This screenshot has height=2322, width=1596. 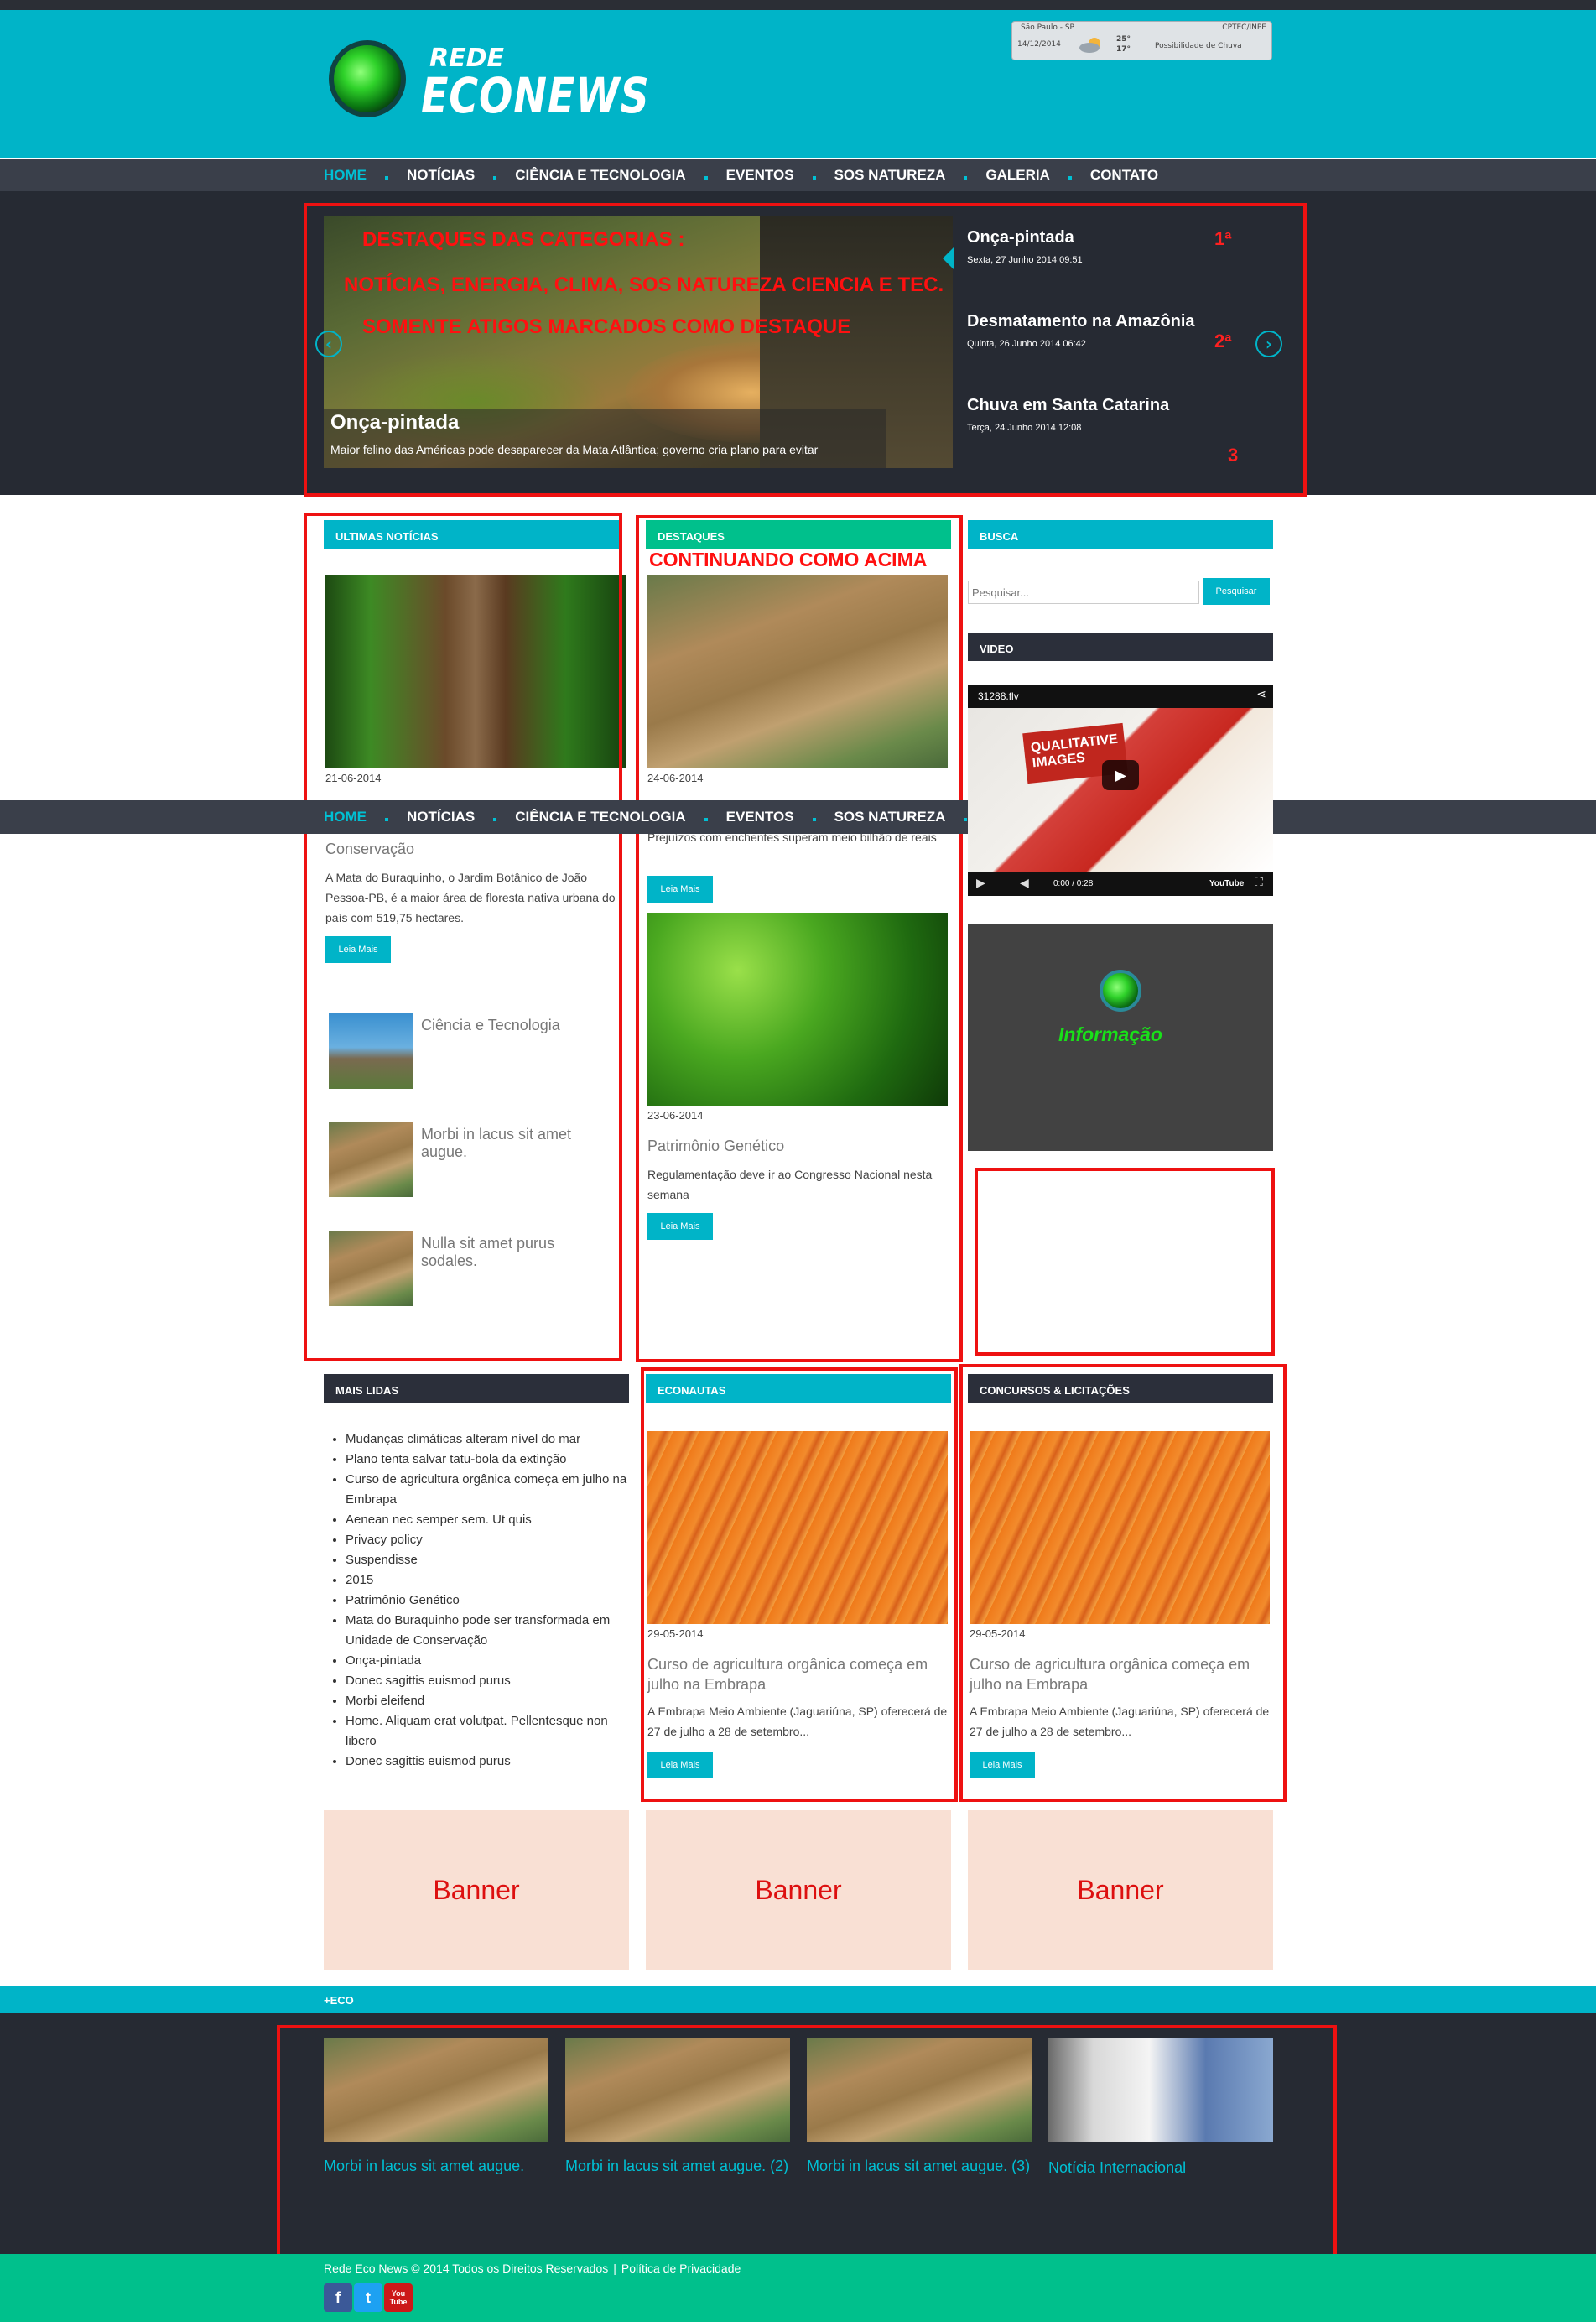 I want to click on mais-lidas-item: Mudanças climáticas alteram nível do mar, so click(x=488, y=1439).